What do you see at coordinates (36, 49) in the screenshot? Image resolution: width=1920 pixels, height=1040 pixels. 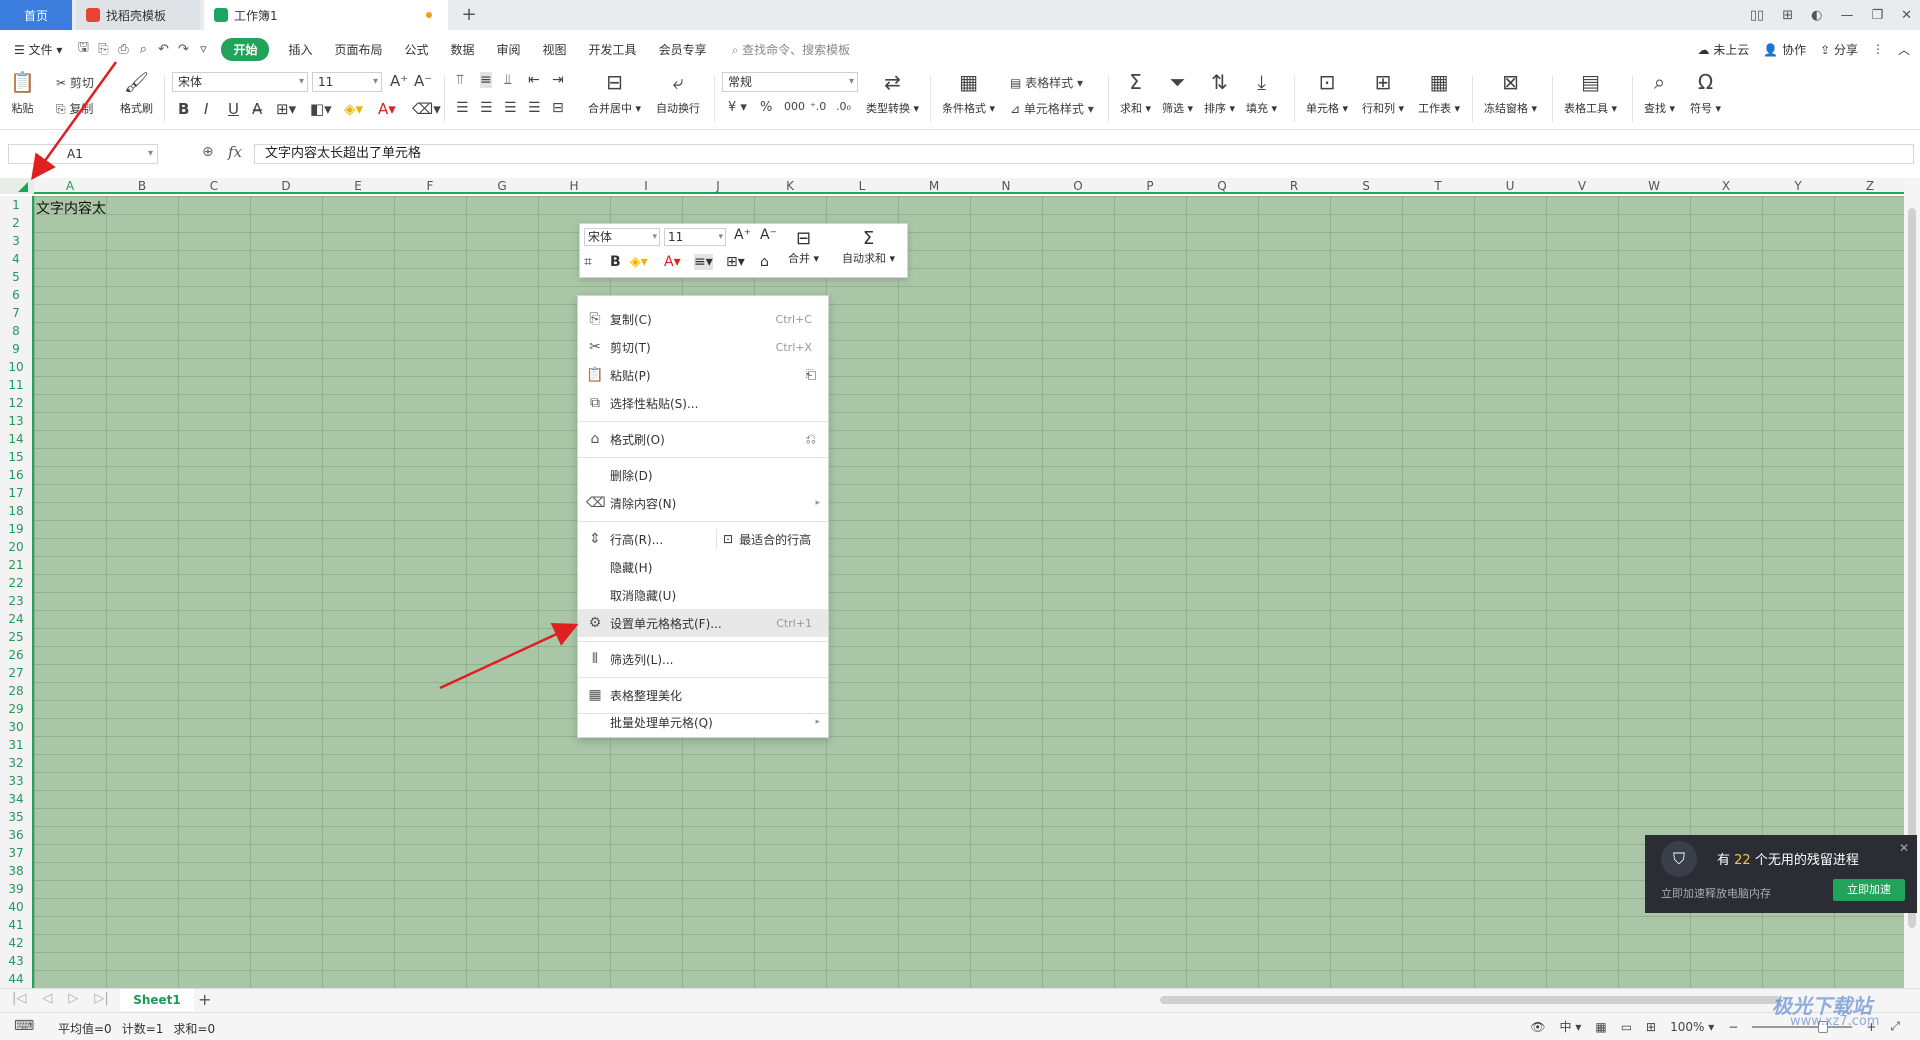 I see `menu-file: ☰ 文件 ▾` at bounding box center [36, 49].